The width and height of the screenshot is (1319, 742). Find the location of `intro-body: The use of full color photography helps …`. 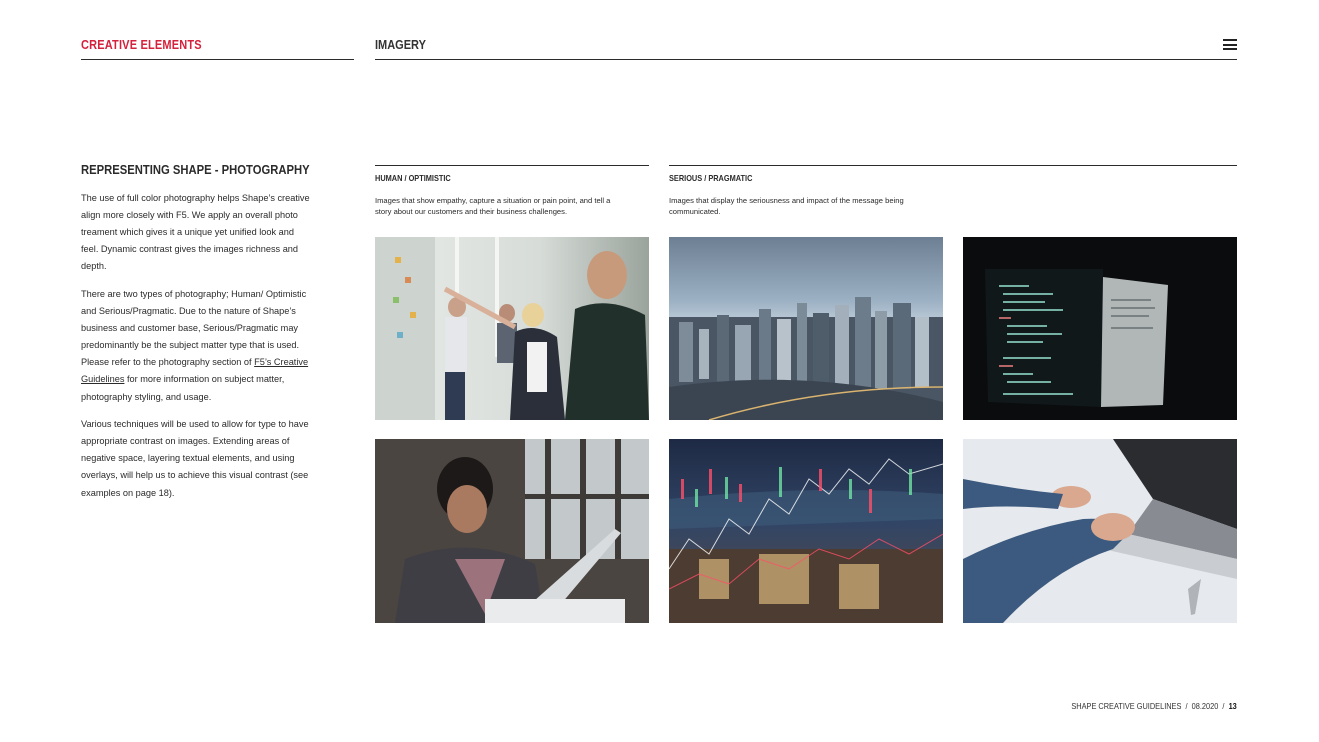

intro-body: The use of full color photography helps … is located at coordinates (196, 351).